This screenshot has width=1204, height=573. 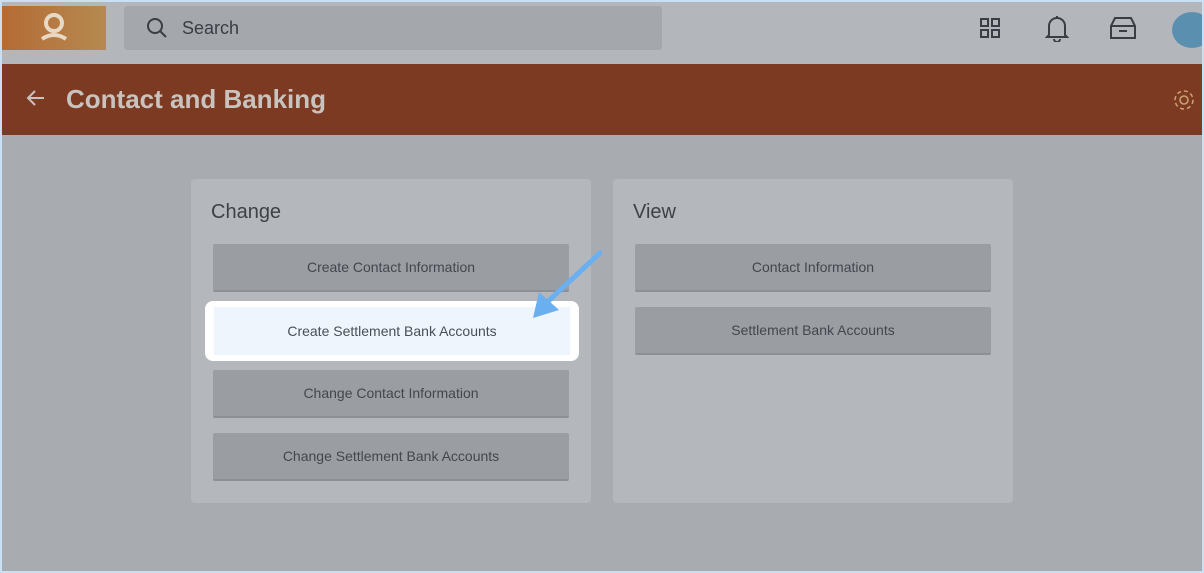 What do you see at coordinates (1123, 28) in the screenshot?
I see `inbox-icon` at bounding box center [1123, 28].